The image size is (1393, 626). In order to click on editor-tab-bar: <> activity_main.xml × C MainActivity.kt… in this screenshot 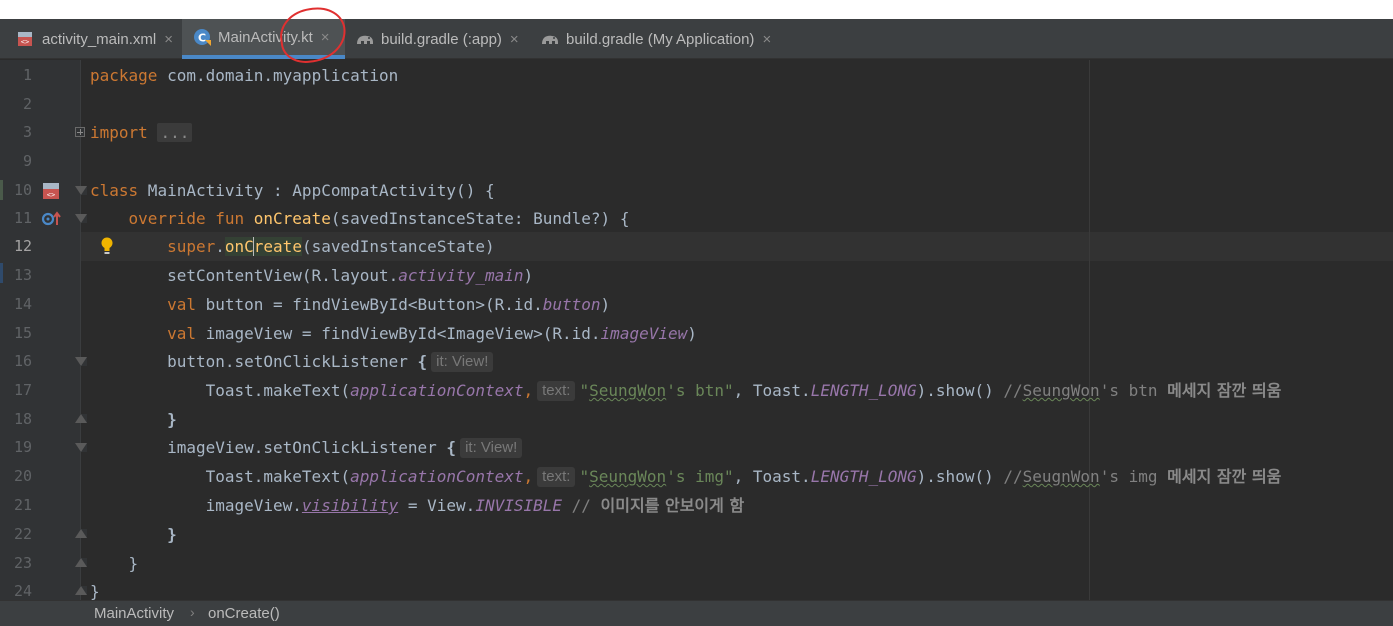, I will do `click(696, 39)`.